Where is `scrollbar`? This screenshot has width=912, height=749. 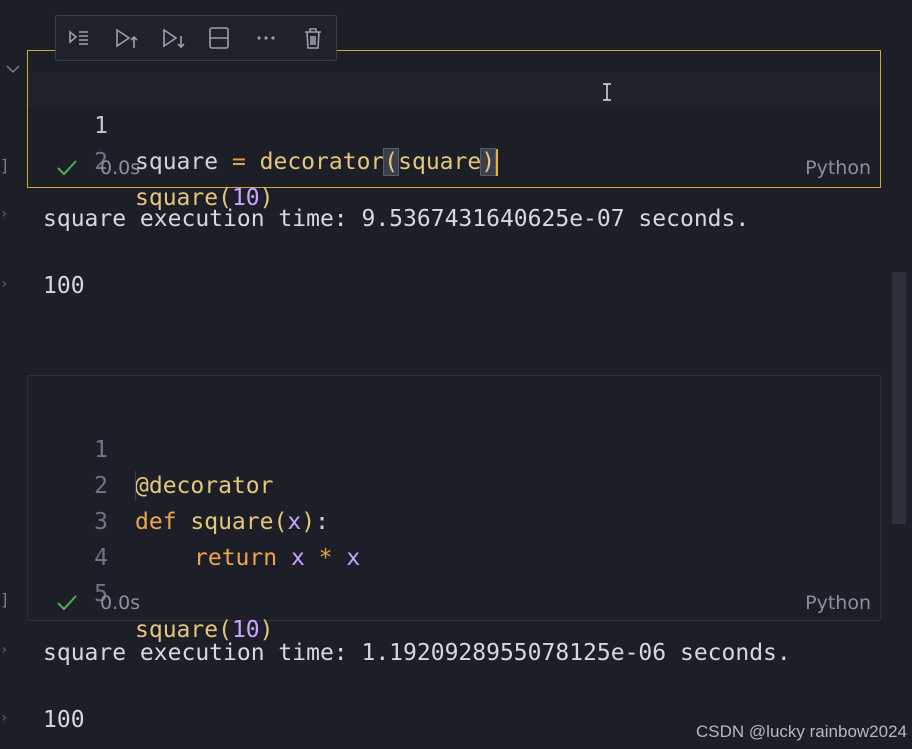 scrollbar is located at coordinates (902, 374).